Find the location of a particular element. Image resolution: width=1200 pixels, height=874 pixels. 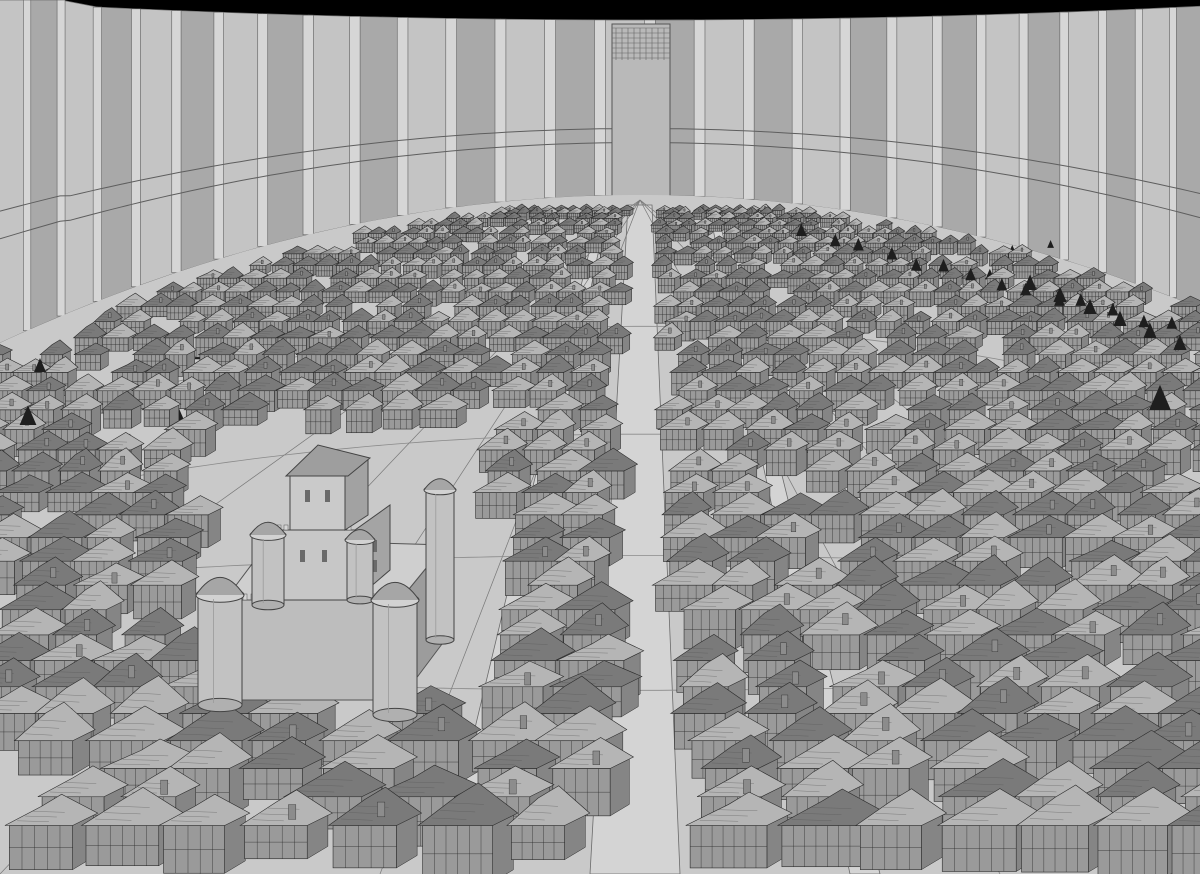

wall-gate is located at coordinates (641, 119).